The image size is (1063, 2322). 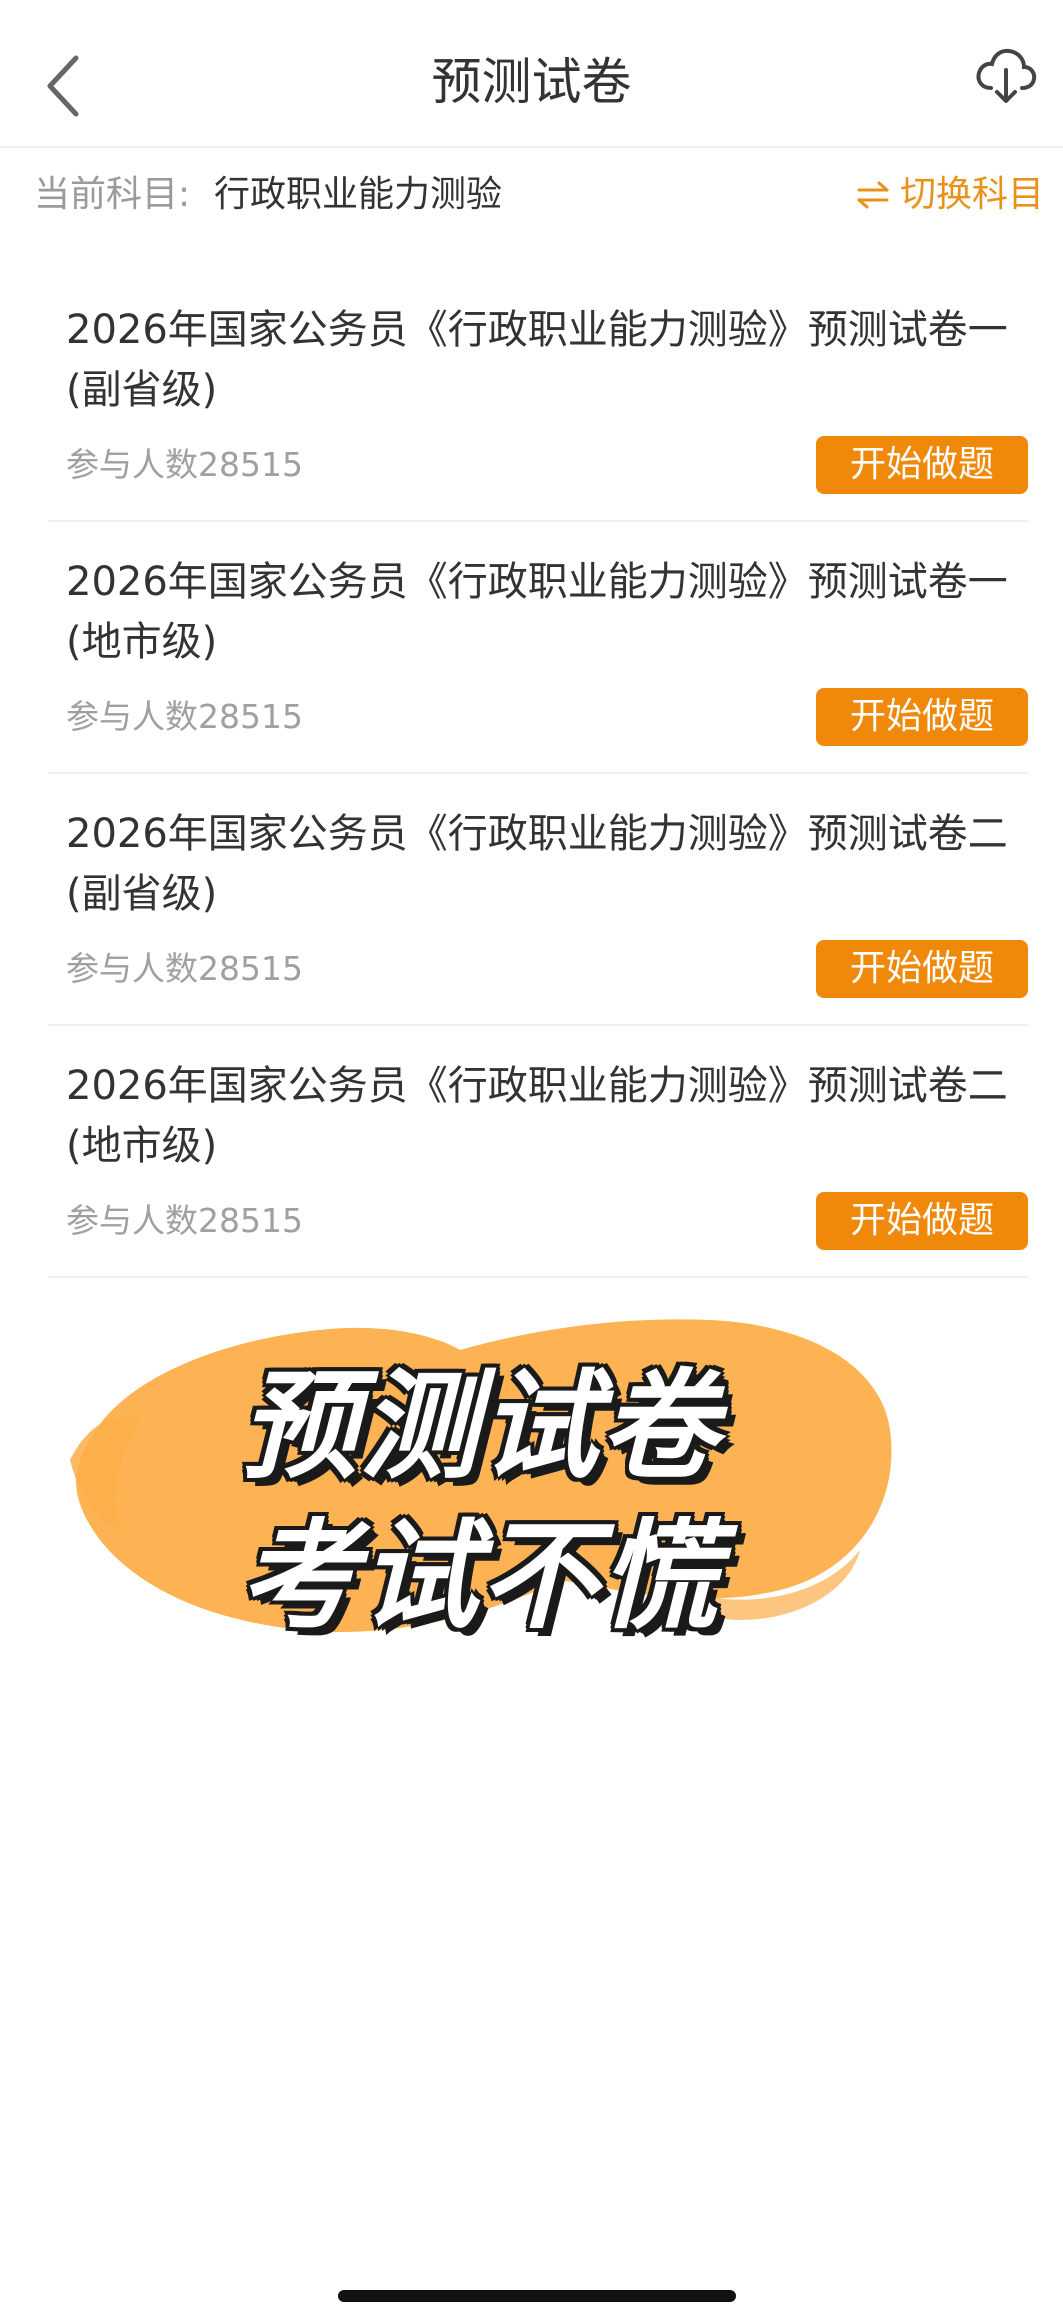 What do you see at coordinates (537, 1116) in the screenshot?
I see `paper-title: 2026年国家公务员《行政职业能力测验》预测试卷二(地市级)` at bounding box center [537, 1116].